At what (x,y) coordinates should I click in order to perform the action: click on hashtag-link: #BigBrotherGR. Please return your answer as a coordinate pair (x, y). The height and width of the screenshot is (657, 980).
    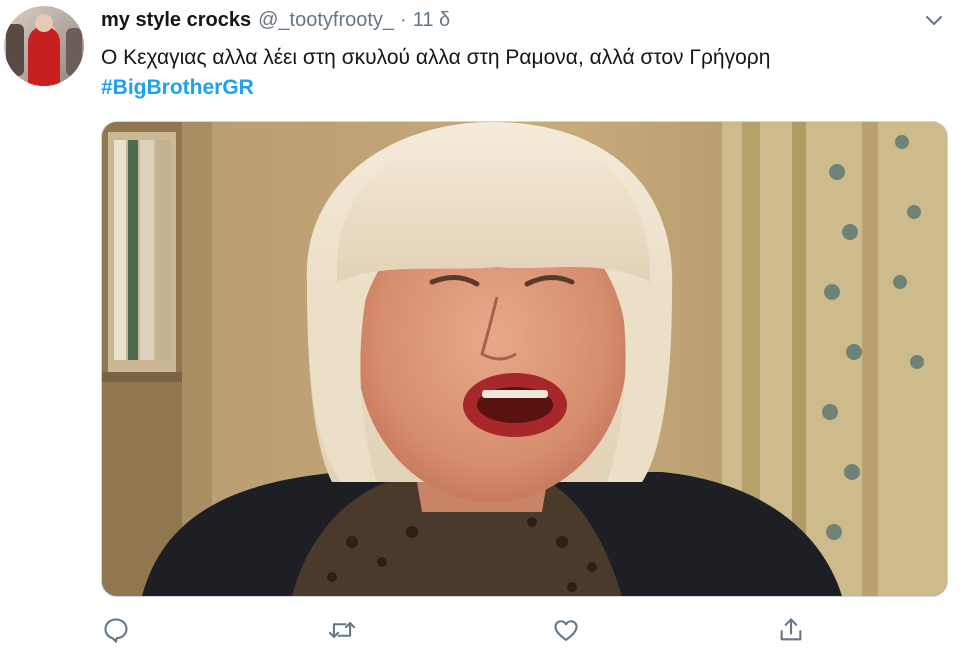
    Looking at the image, I should click on (177, 88).